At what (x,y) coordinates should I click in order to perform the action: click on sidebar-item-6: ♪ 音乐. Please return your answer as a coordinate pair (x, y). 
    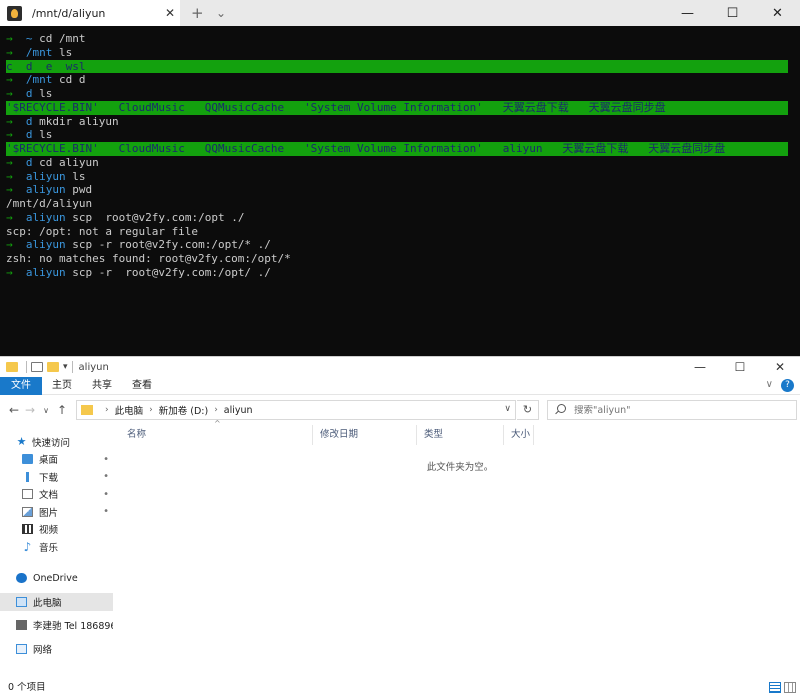
    Looking at the image, I should click on (56, 547).